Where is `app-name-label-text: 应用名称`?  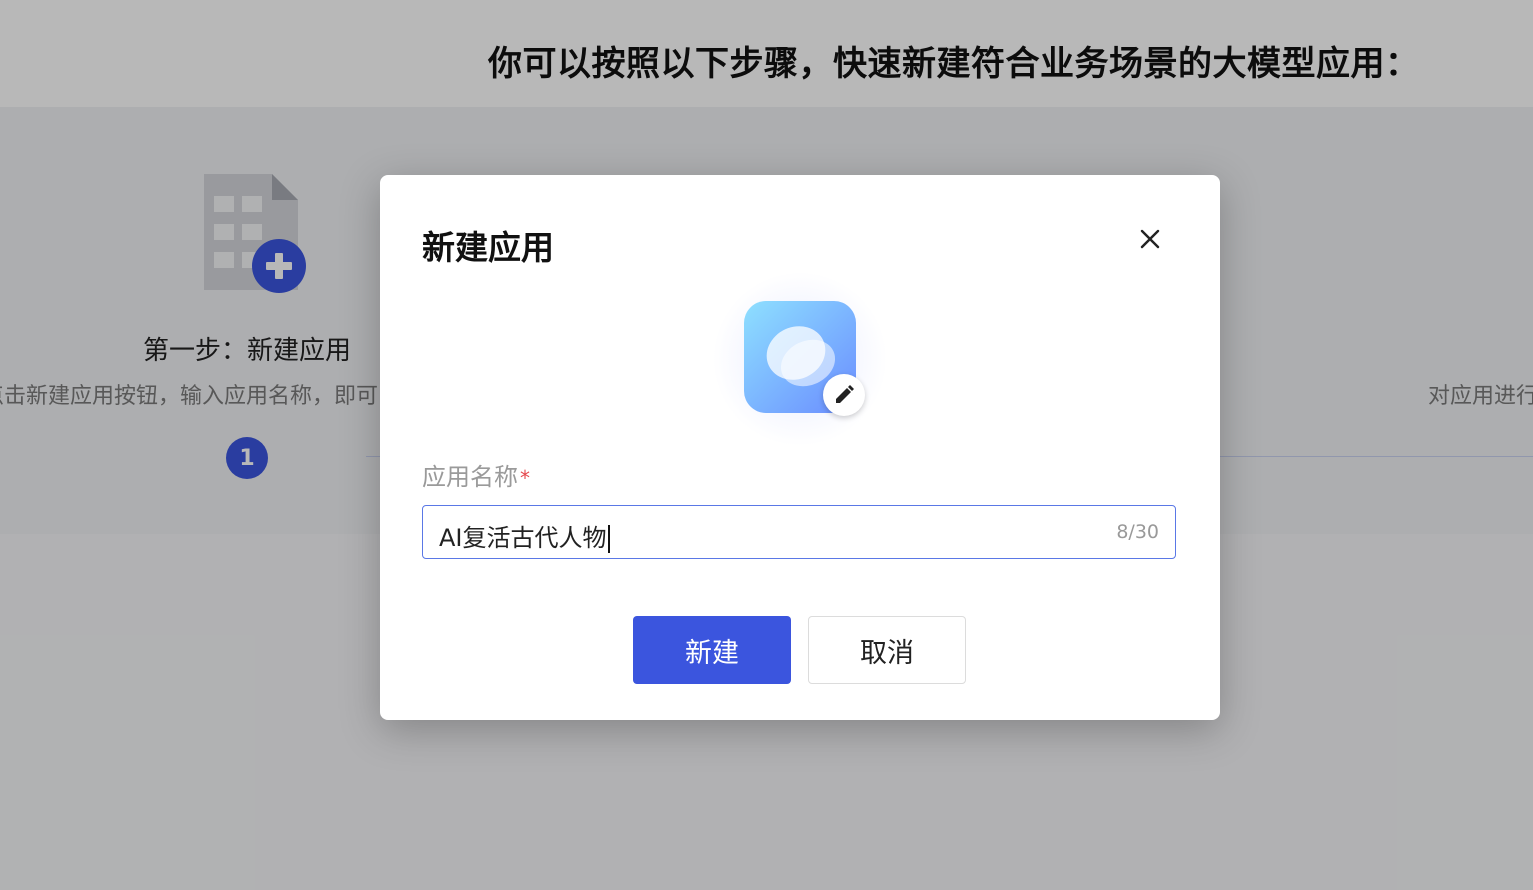
app-name-label-text: 应用名称 is located at coordinates (470, 477).